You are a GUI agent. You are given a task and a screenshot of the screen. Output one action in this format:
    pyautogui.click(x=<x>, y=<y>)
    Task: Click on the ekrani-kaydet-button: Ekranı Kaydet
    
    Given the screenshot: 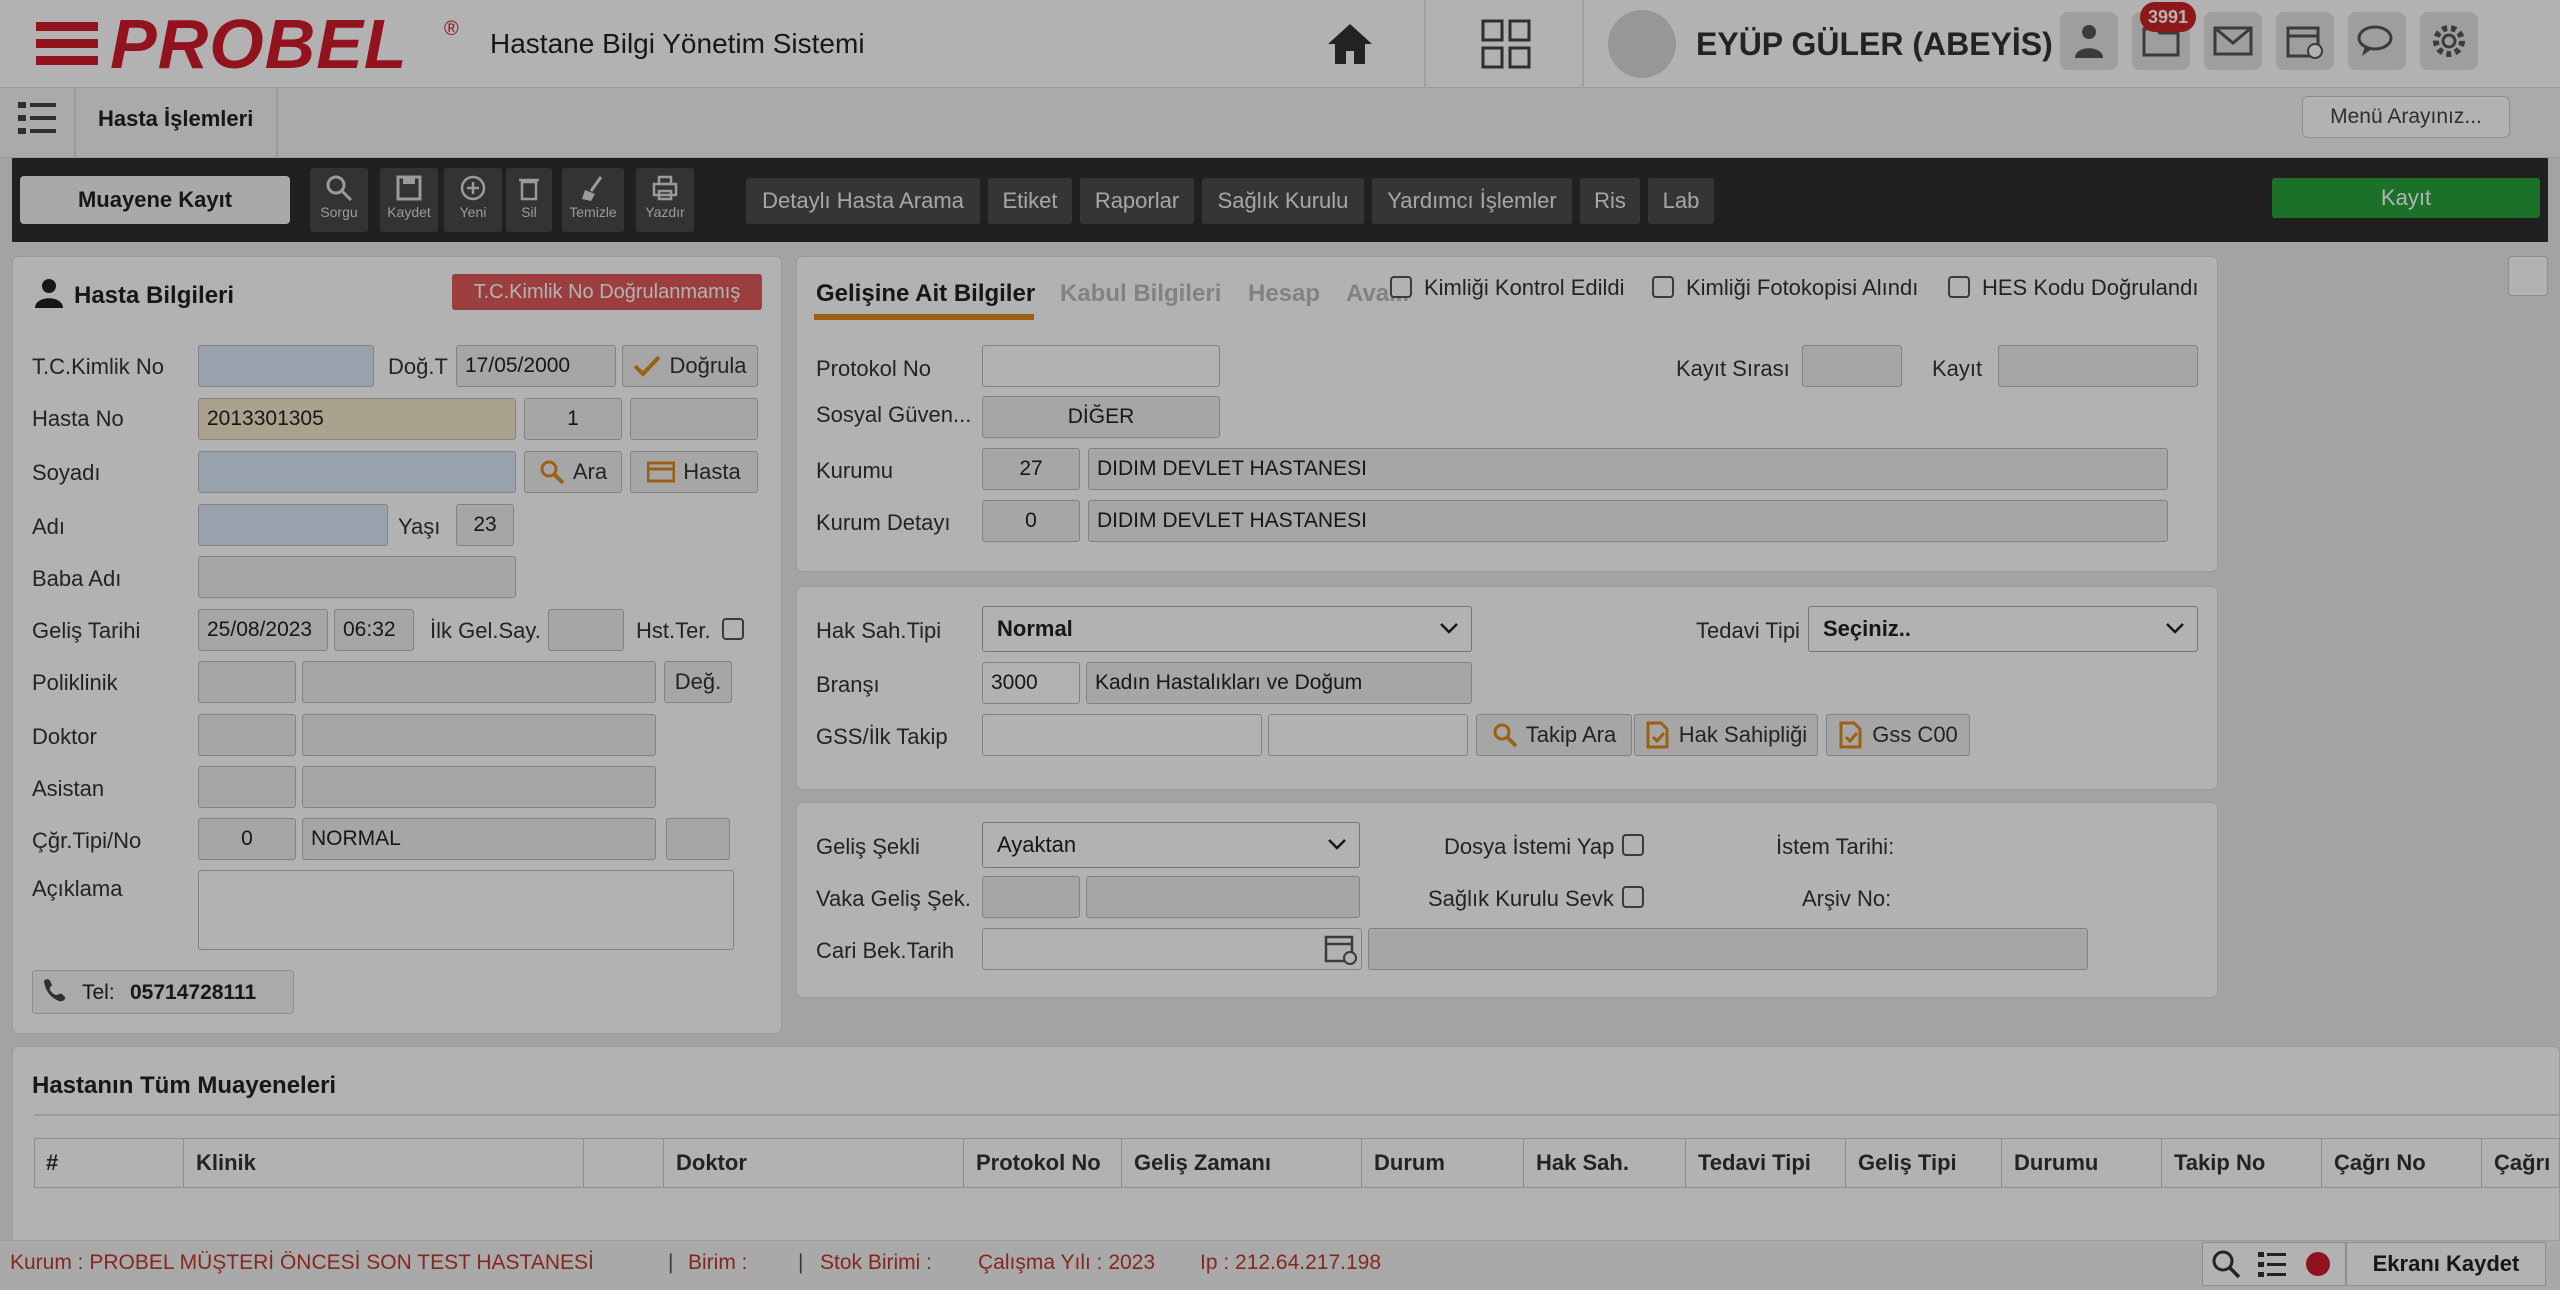 What is the action you would take?
    pyautogui.click(x=2446, y=1264)
    